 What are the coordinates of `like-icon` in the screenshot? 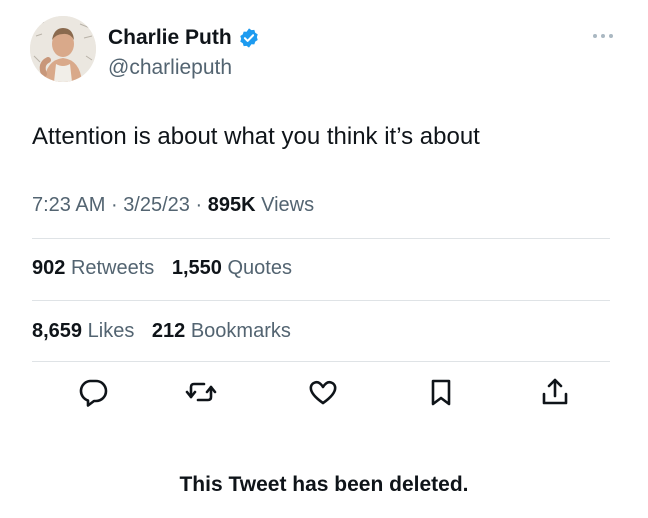 It's located at (323, 392).